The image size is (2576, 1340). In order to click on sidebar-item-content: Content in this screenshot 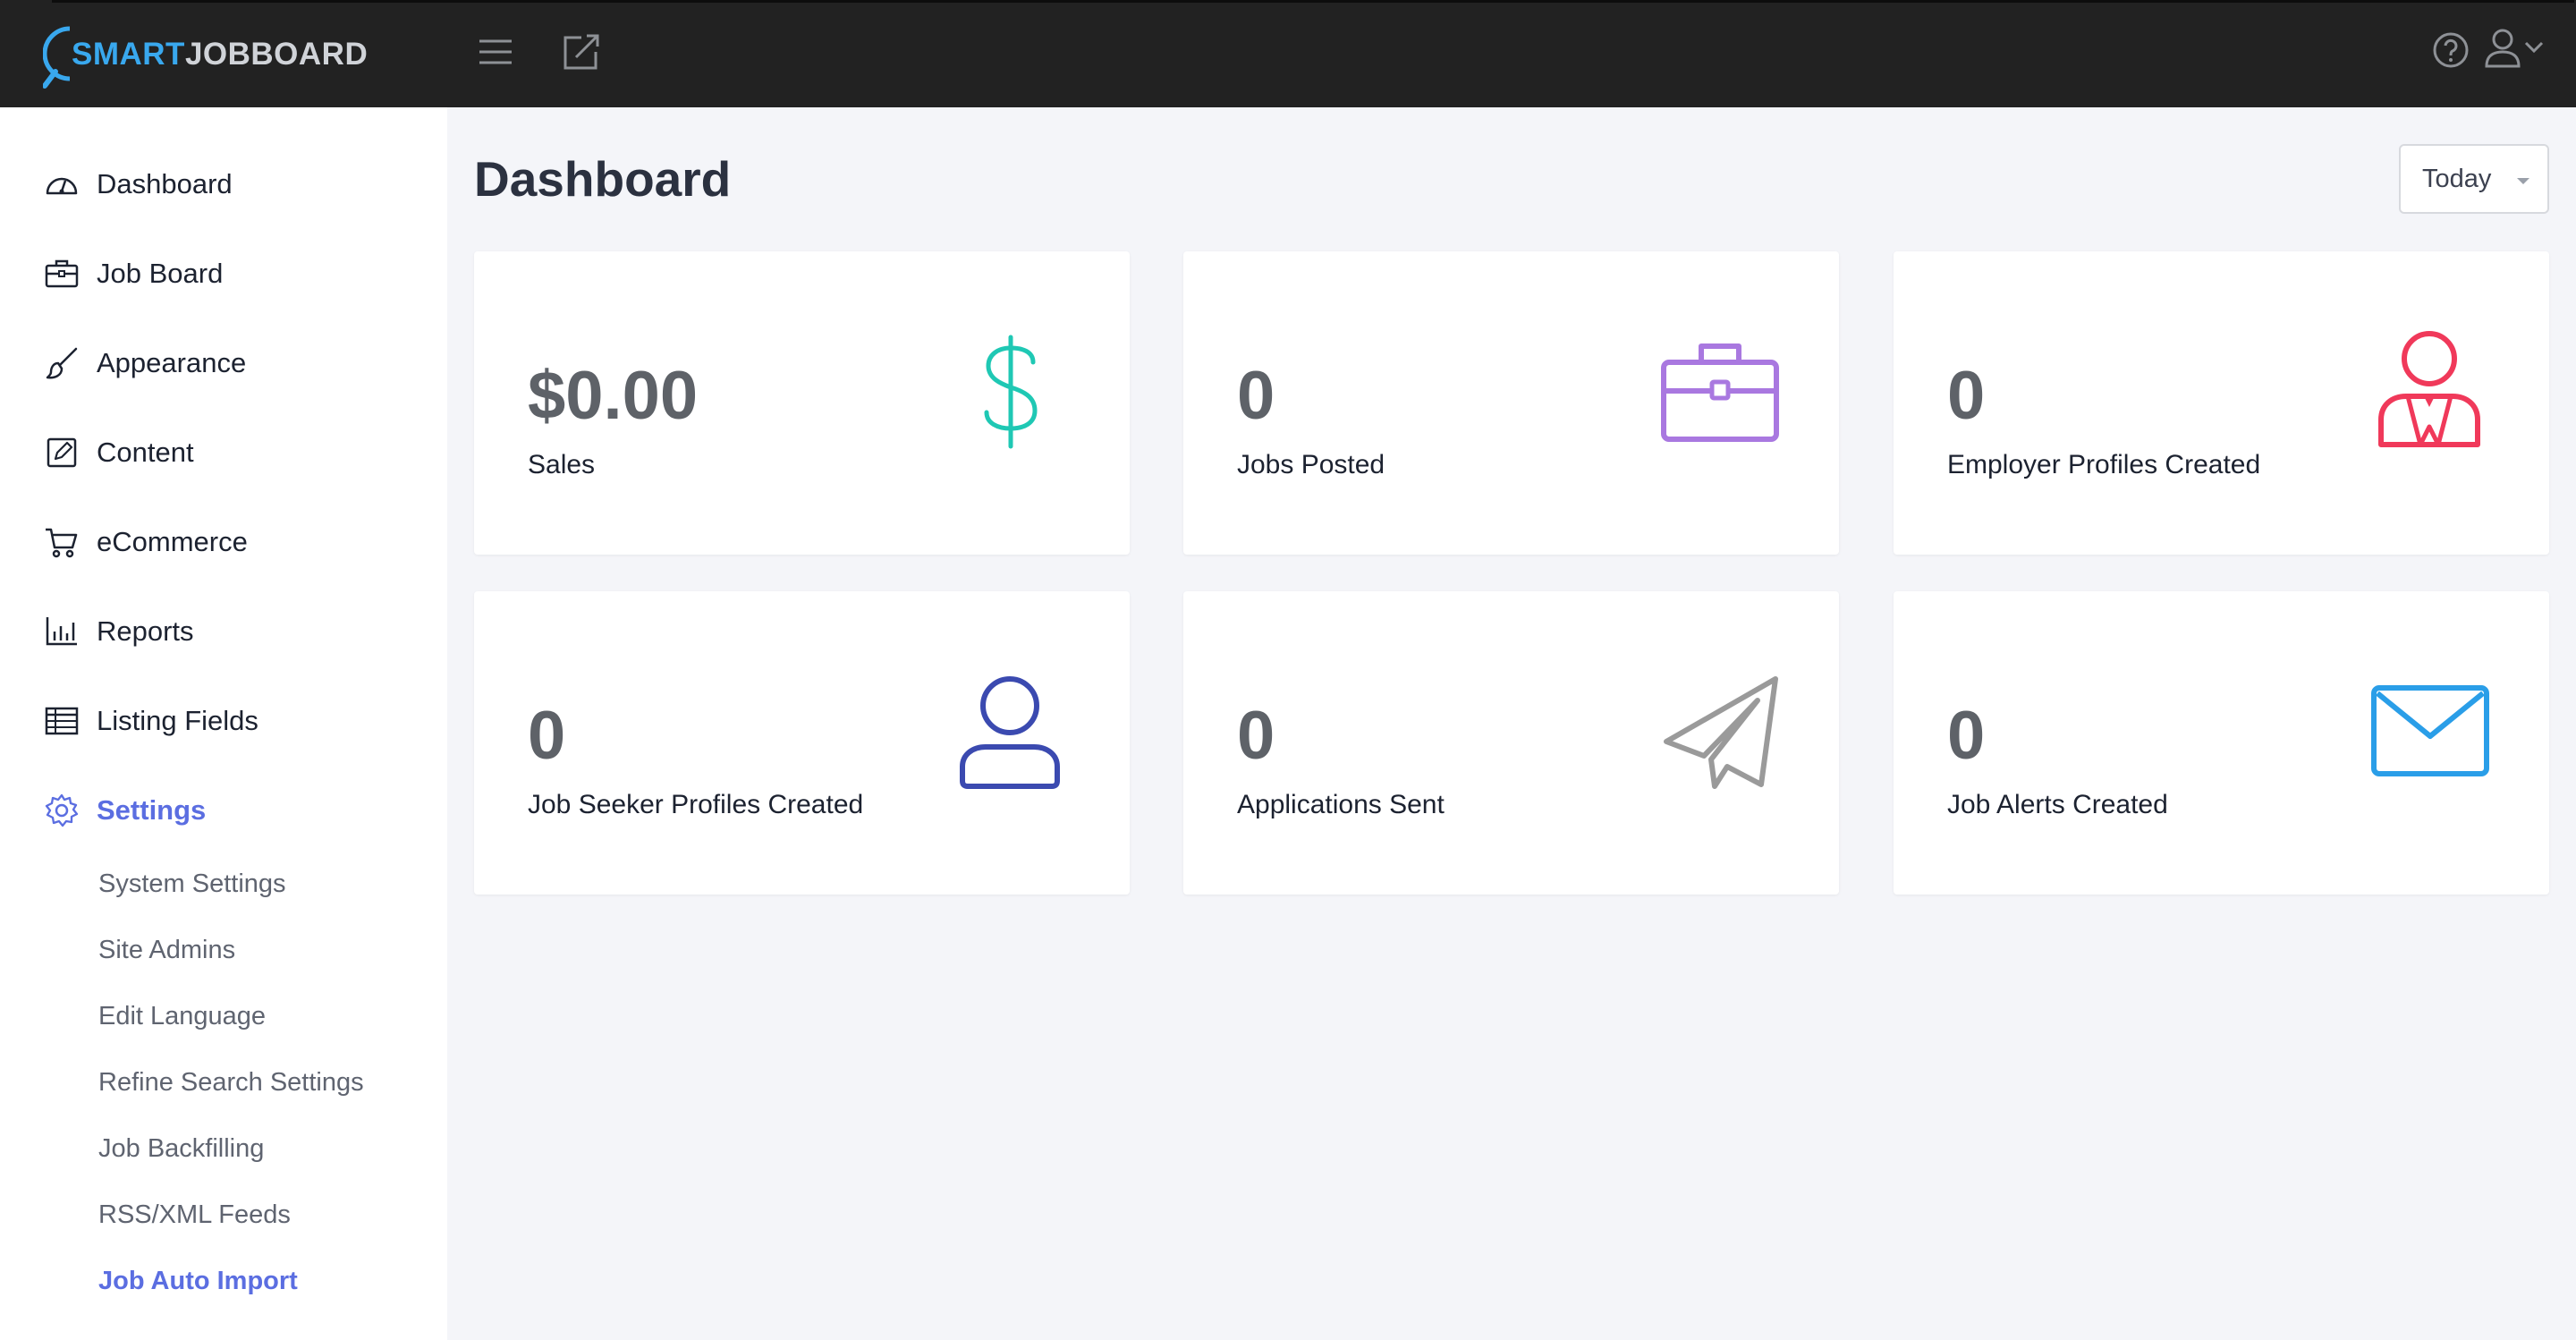, I will do `click(239, 452)`.